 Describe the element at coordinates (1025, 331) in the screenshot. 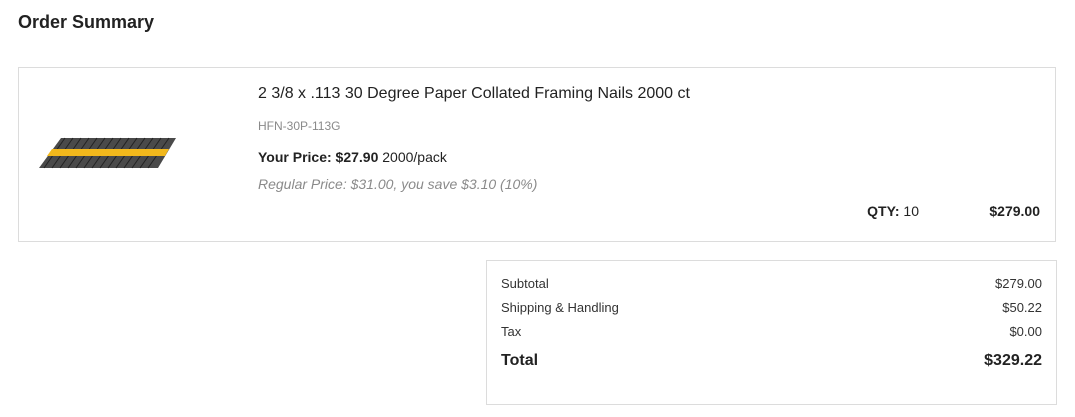

I see `tax-value: $0.00` at that location.